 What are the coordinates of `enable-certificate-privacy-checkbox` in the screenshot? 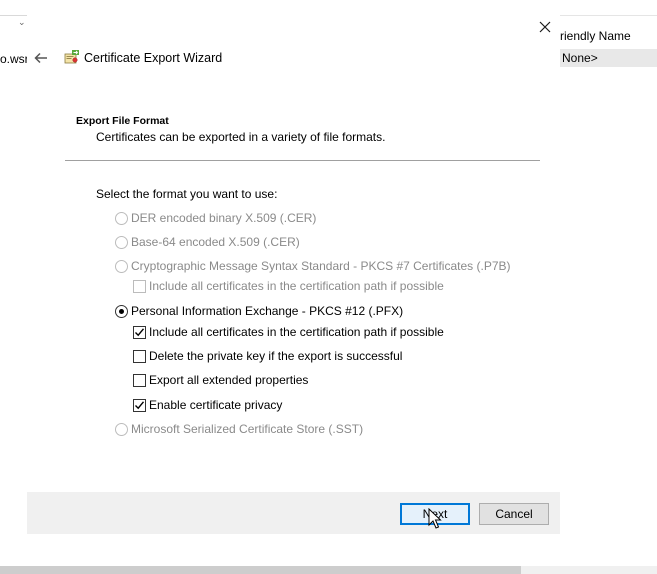 It's located at (139, 405).